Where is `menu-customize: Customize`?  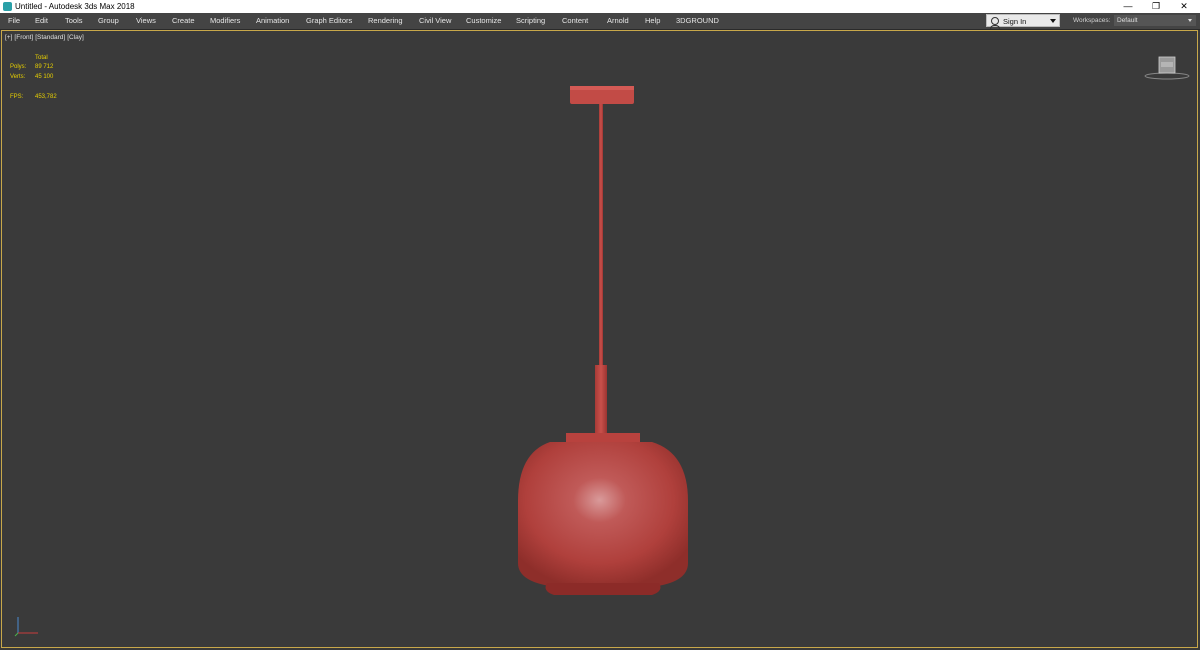
menu-customize: Customize is located at coordinates (483, 21).